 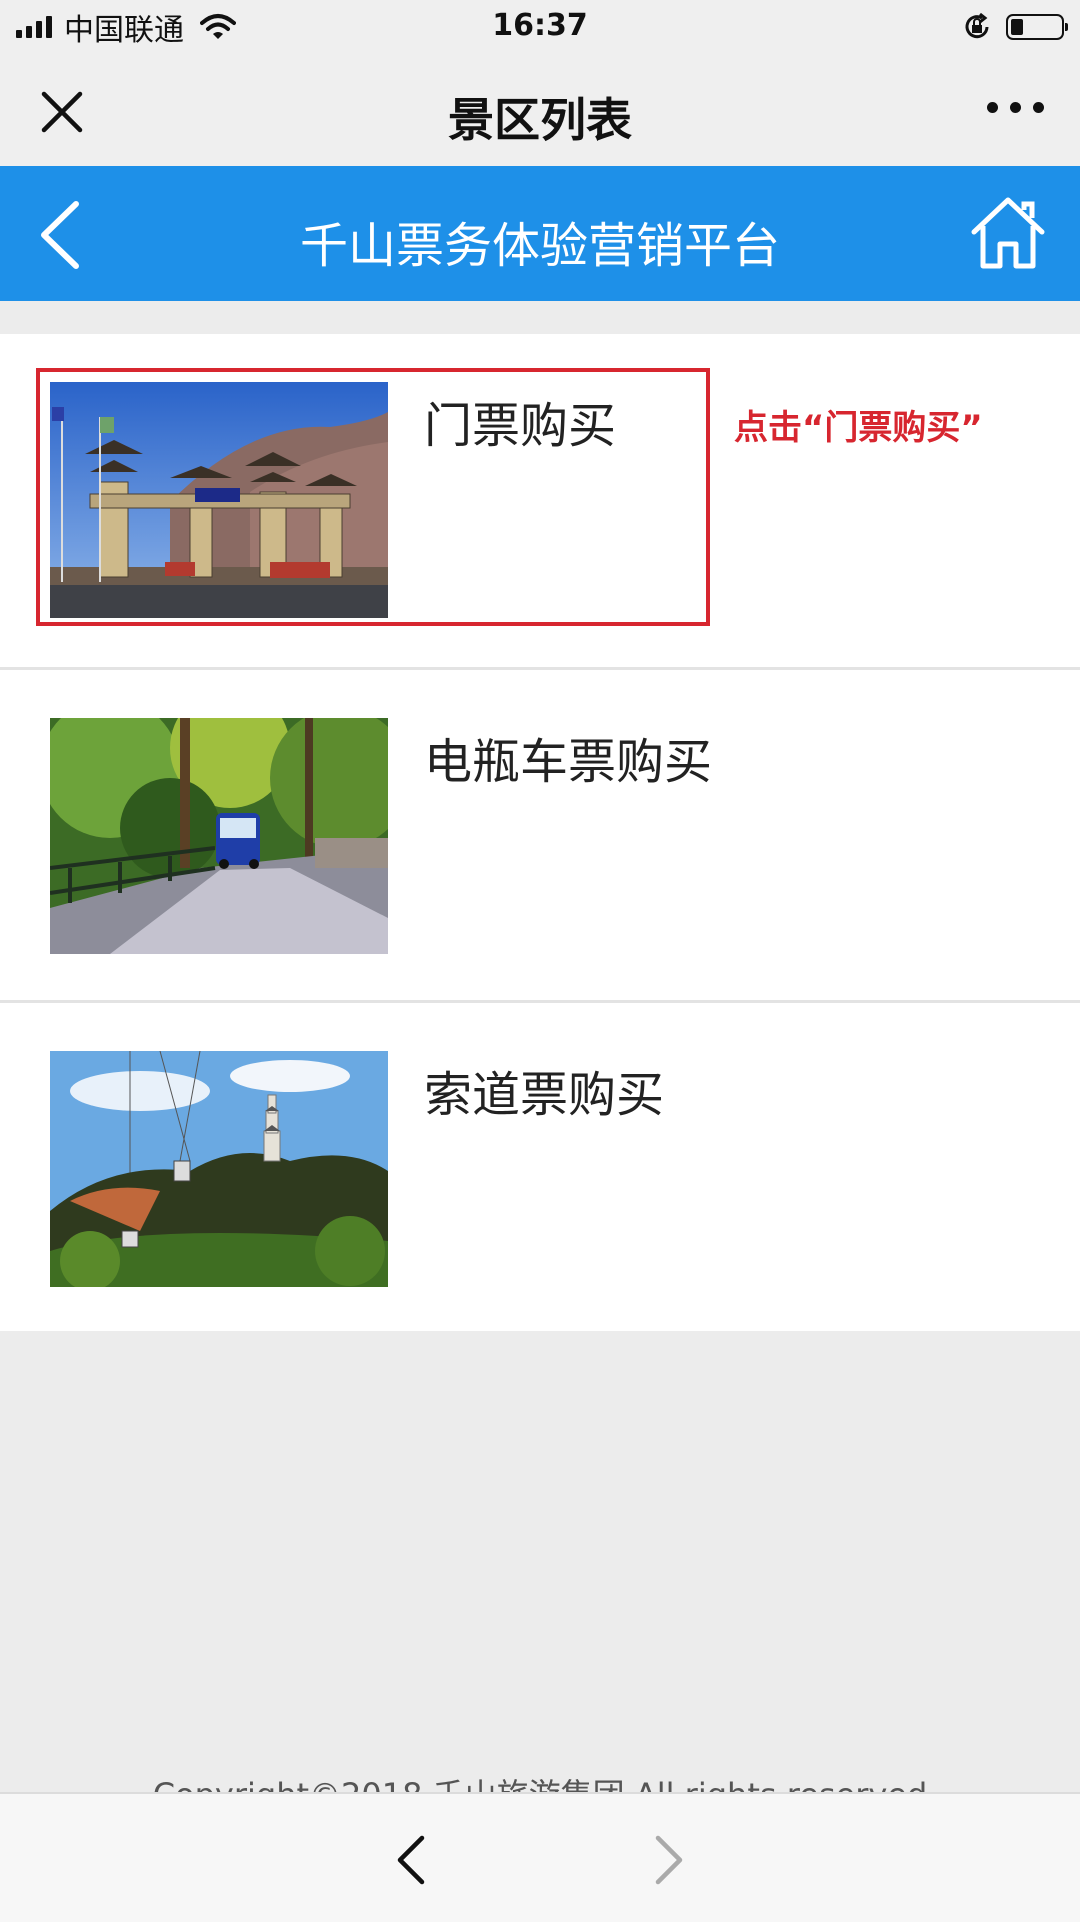 What do you see at coordinates (977, 25) in the screenshot?
I see `rotation-lock-icon` at bounding box center [977, 25].